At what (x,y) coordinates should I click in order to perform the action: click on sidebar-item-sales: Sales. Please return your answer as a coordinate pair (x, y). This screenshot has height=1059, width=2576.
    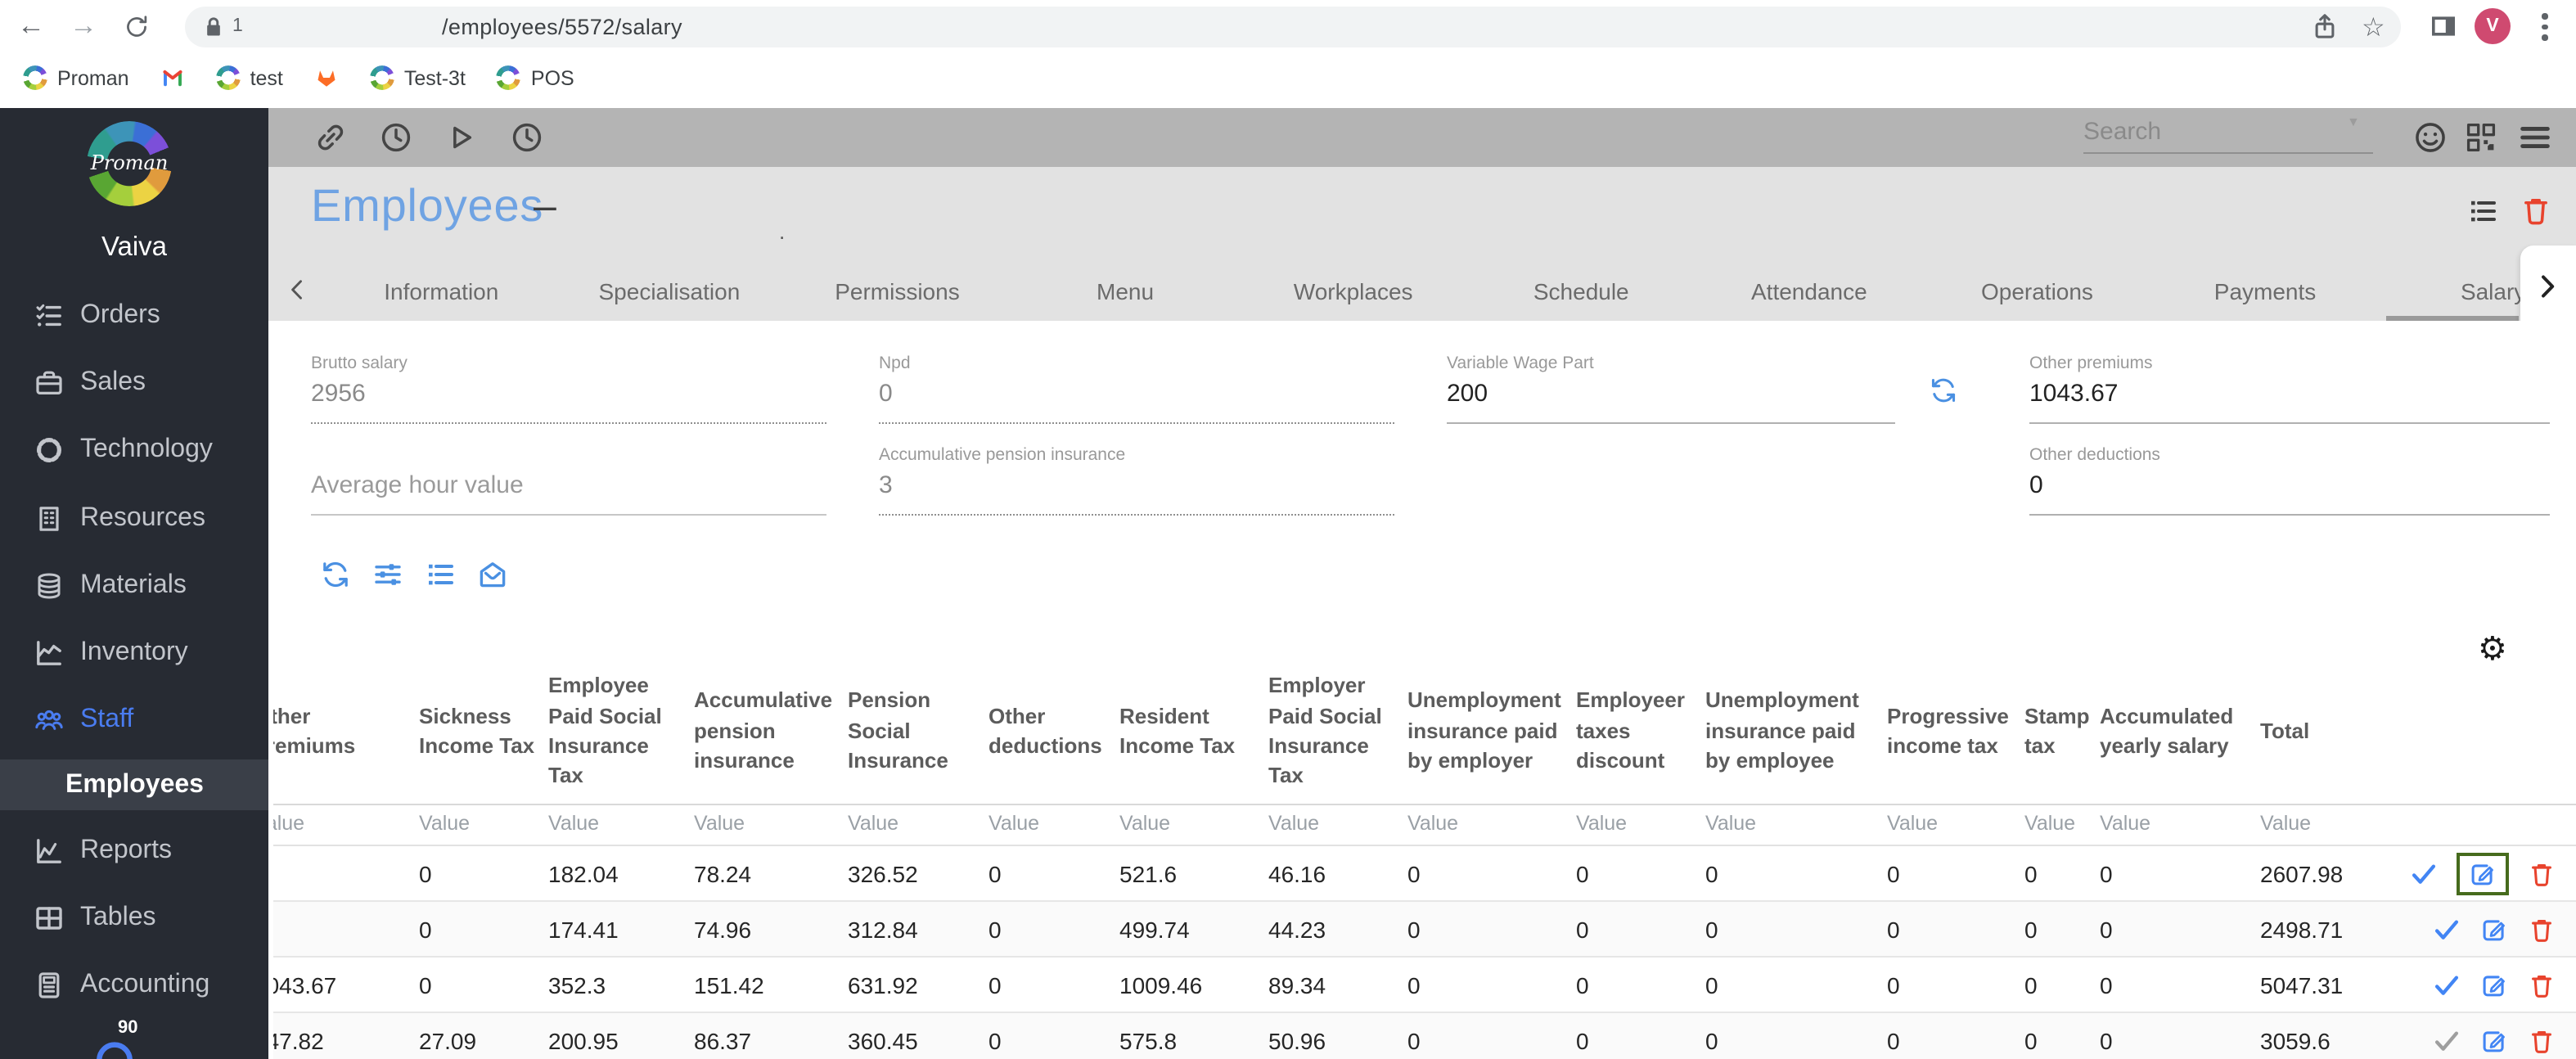
    Looking at the image, I should click on (134, 383).